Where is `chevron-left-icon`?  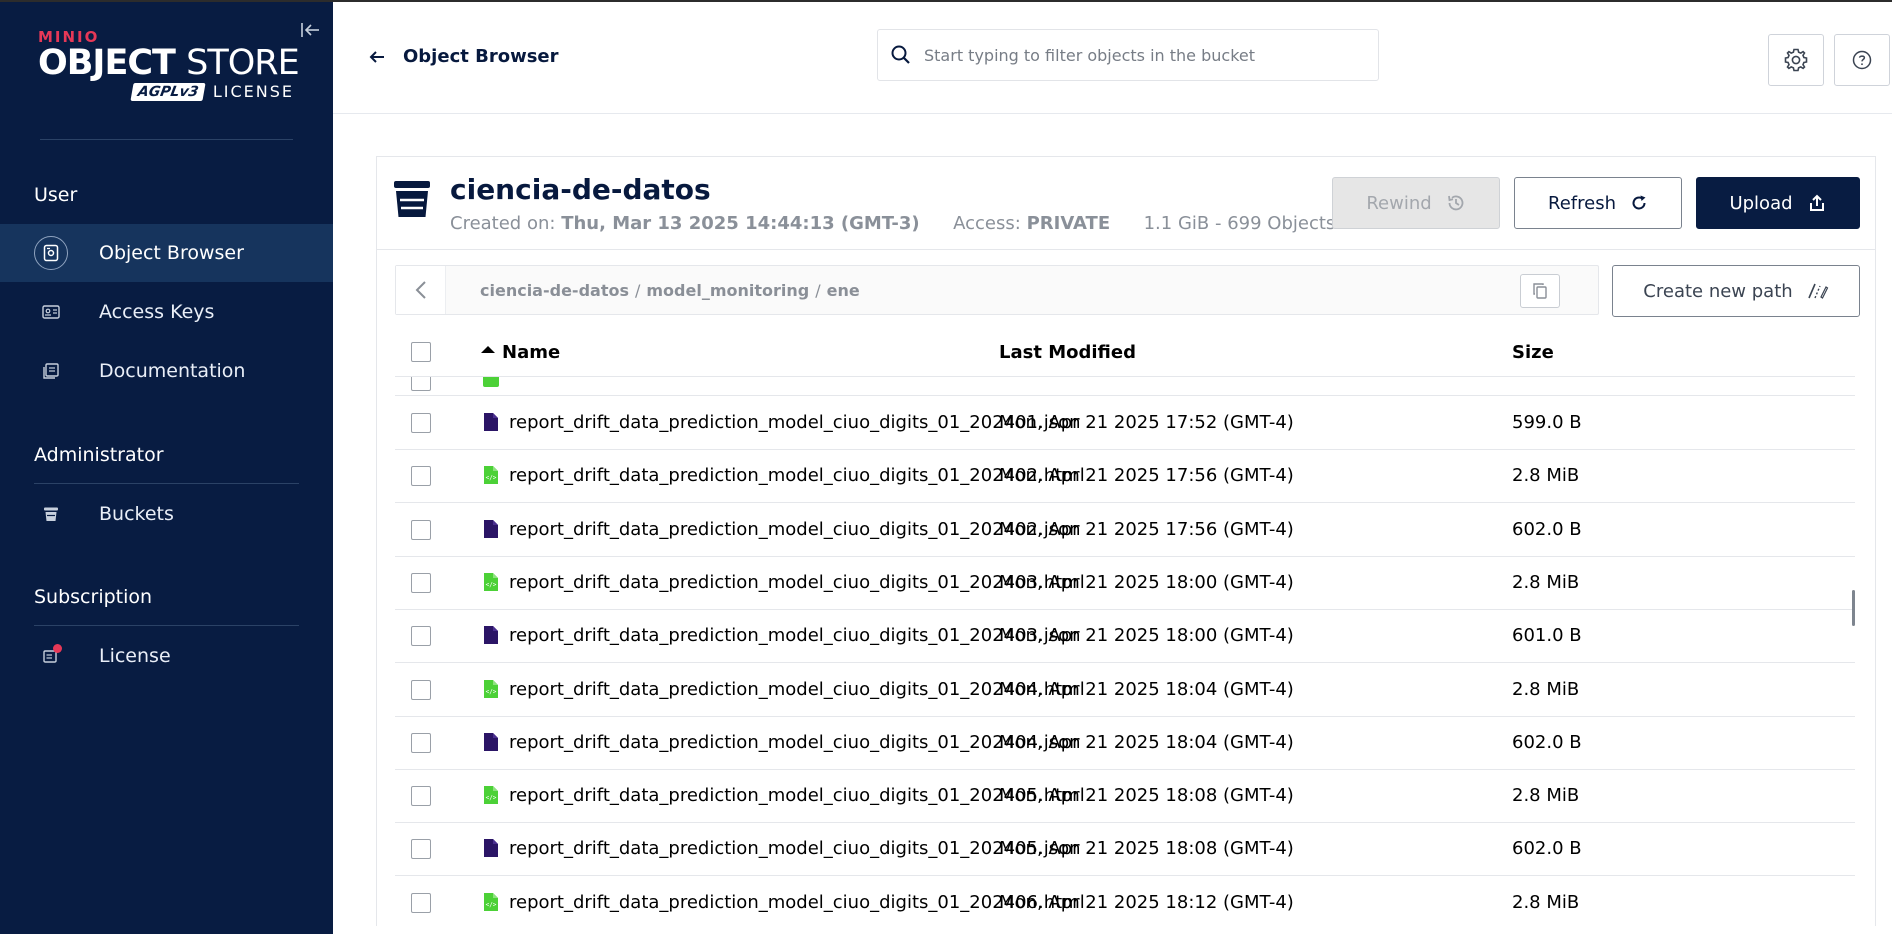
chevron-left-icon is located at coordinates (420, 290).